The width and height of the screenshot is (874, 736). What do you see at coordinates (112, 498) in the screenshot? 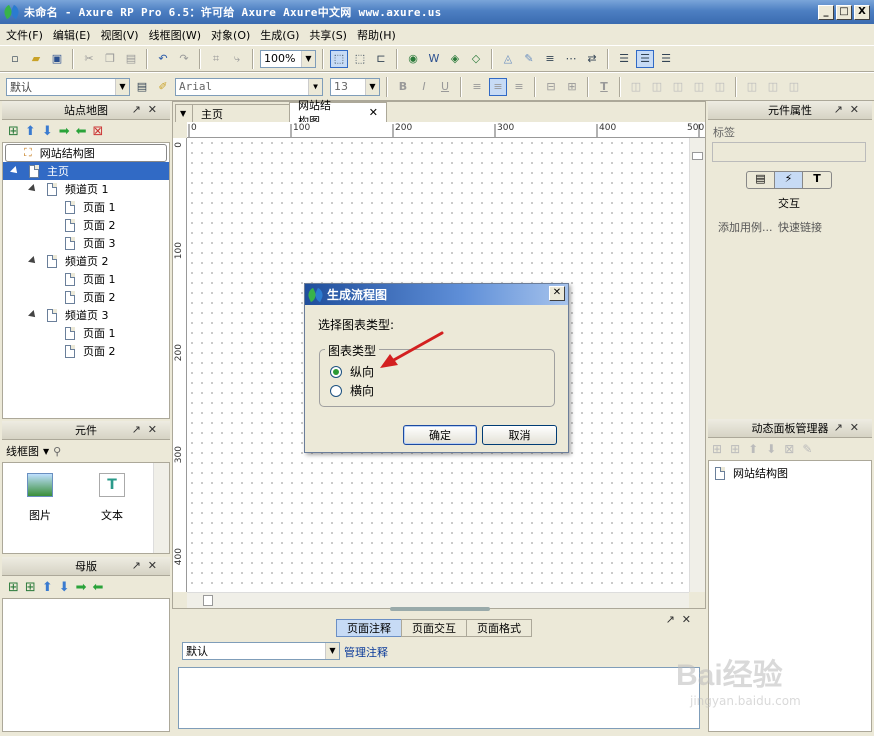
I see `widget-text: T 文本` at bounding box center [112, 498].